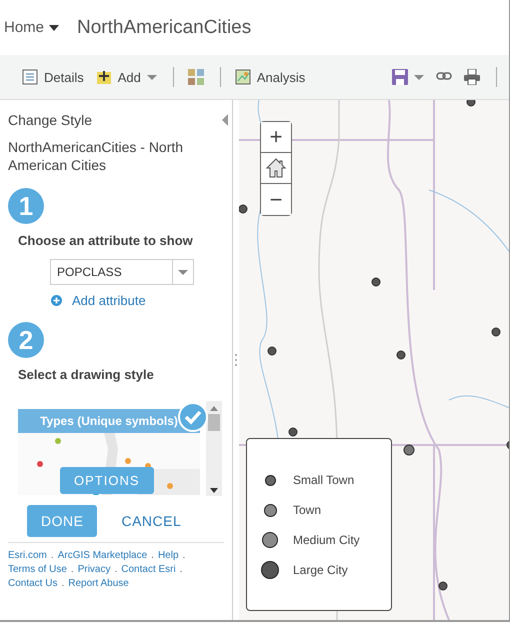  Describe the element at coordinates (26, 340) in the screenshot. I see `step-number: 2` at that location.